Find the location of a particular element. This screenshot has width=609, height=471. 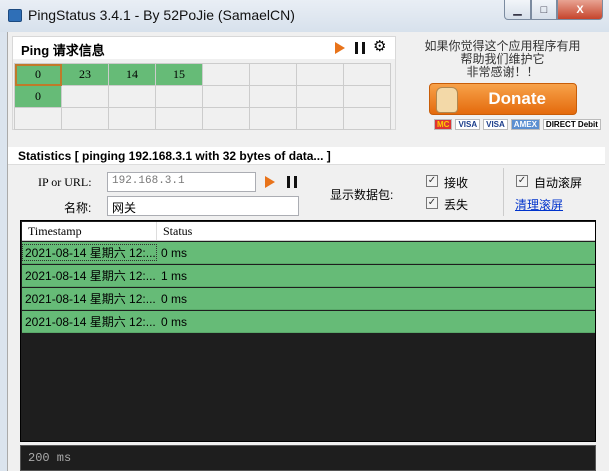

receive-label: 接收 is located at coordinates (456, 183).